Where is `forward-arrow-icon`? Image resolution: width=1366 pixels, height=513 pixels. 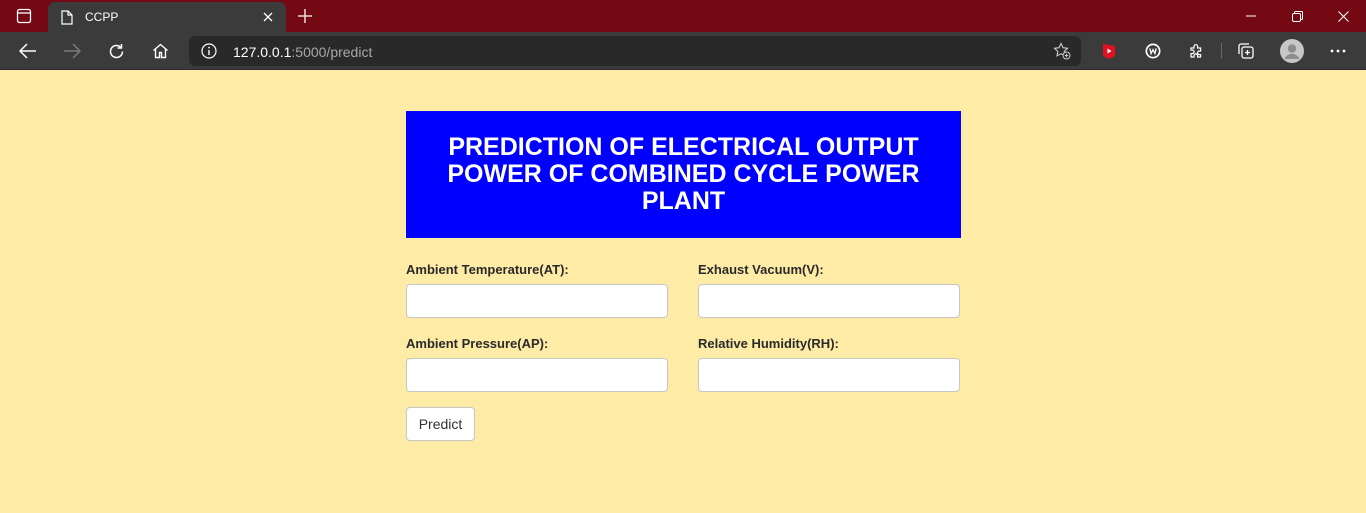 forward-arrow-icon is located at coordinates (72, 51).